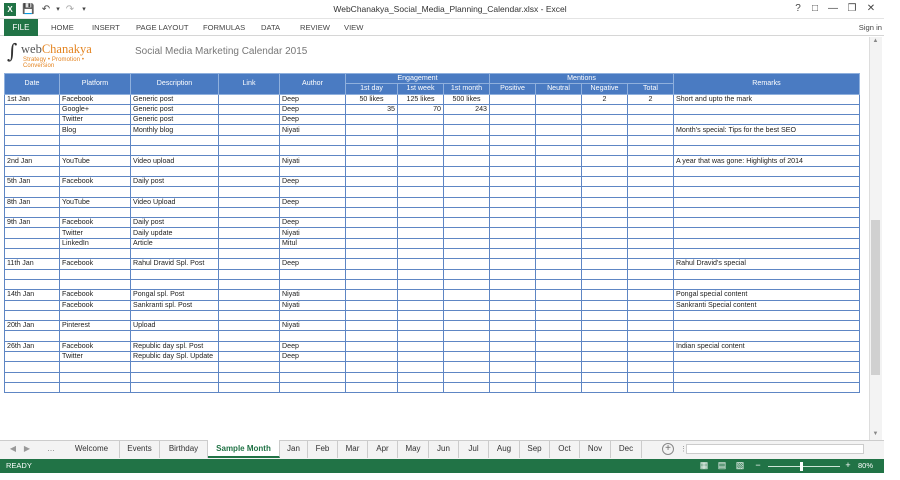 This screenshot has width=900, height=480. Describe the element at coordinates (21, 27) in the screenshot. I see `tab-file: FILE` at that location.